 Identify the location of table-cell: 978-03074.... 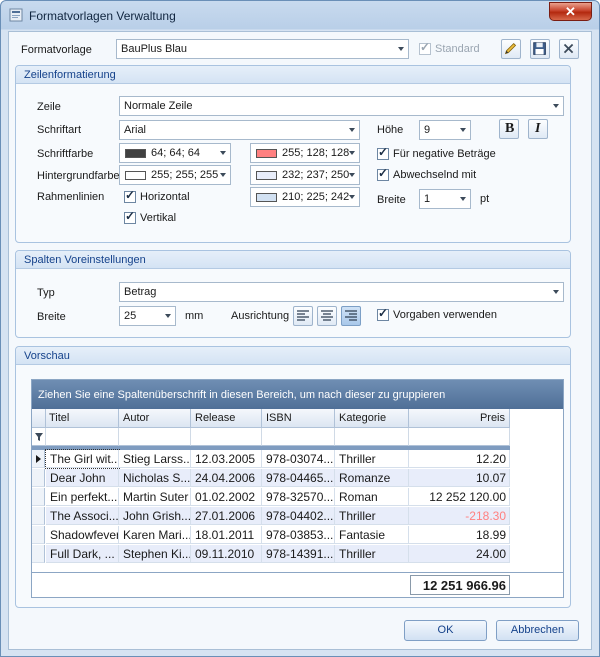
(298, 459).